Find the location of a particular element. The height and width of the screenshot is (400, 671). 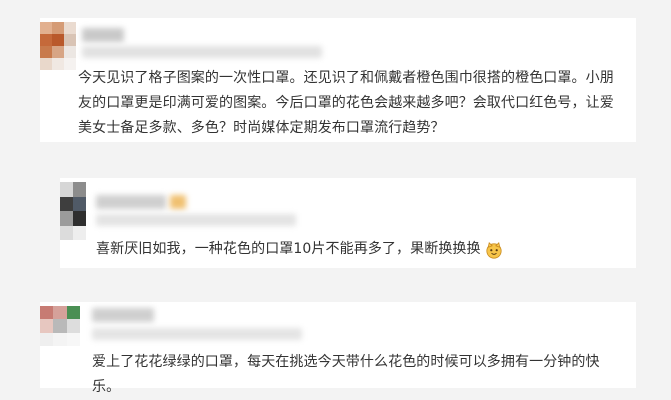

cat-face-emoji-icon is located at coordinates (494, 250).